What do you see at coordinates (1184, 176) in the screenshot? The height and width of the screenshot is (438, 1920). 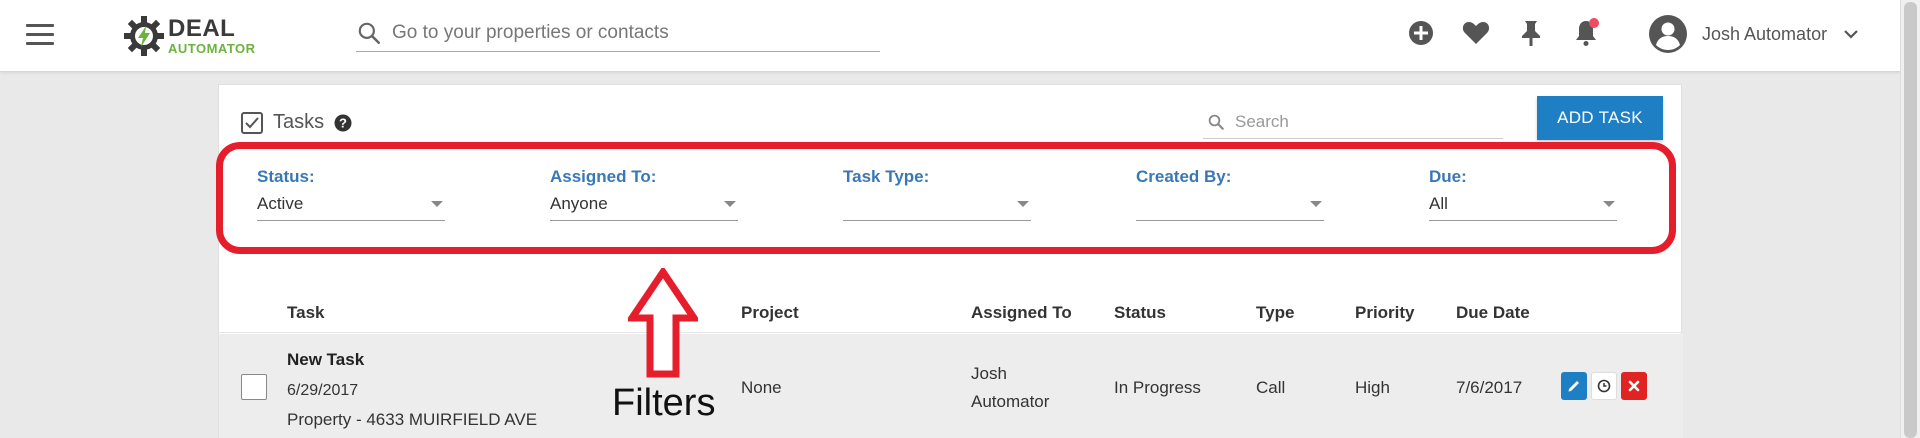 I see `filter-label: Created By:` at bounding box center [1184, 176].